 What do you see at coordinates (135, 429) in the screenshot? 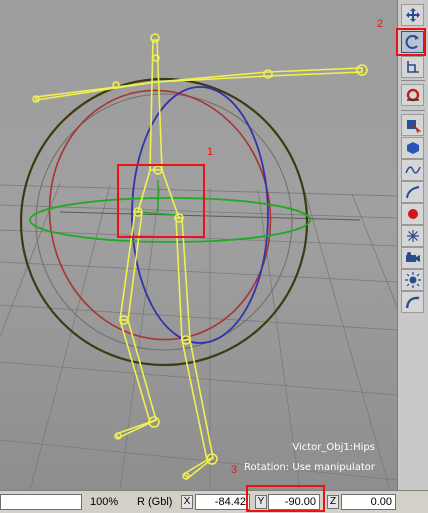
I see `left-foot-bone` at bounding box center [135, 429].